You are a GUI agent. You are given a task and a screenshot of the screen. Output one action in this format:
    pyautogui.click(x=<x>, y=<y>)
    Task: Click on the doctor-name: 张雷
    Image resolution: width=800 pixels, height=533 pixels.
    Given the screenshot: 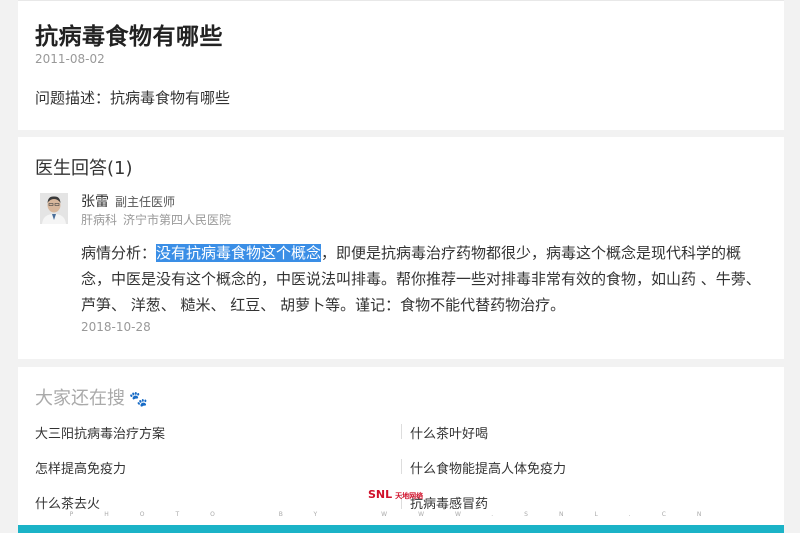 What is the action you would take?
    pyautogui.click(x=95, y=202)
    